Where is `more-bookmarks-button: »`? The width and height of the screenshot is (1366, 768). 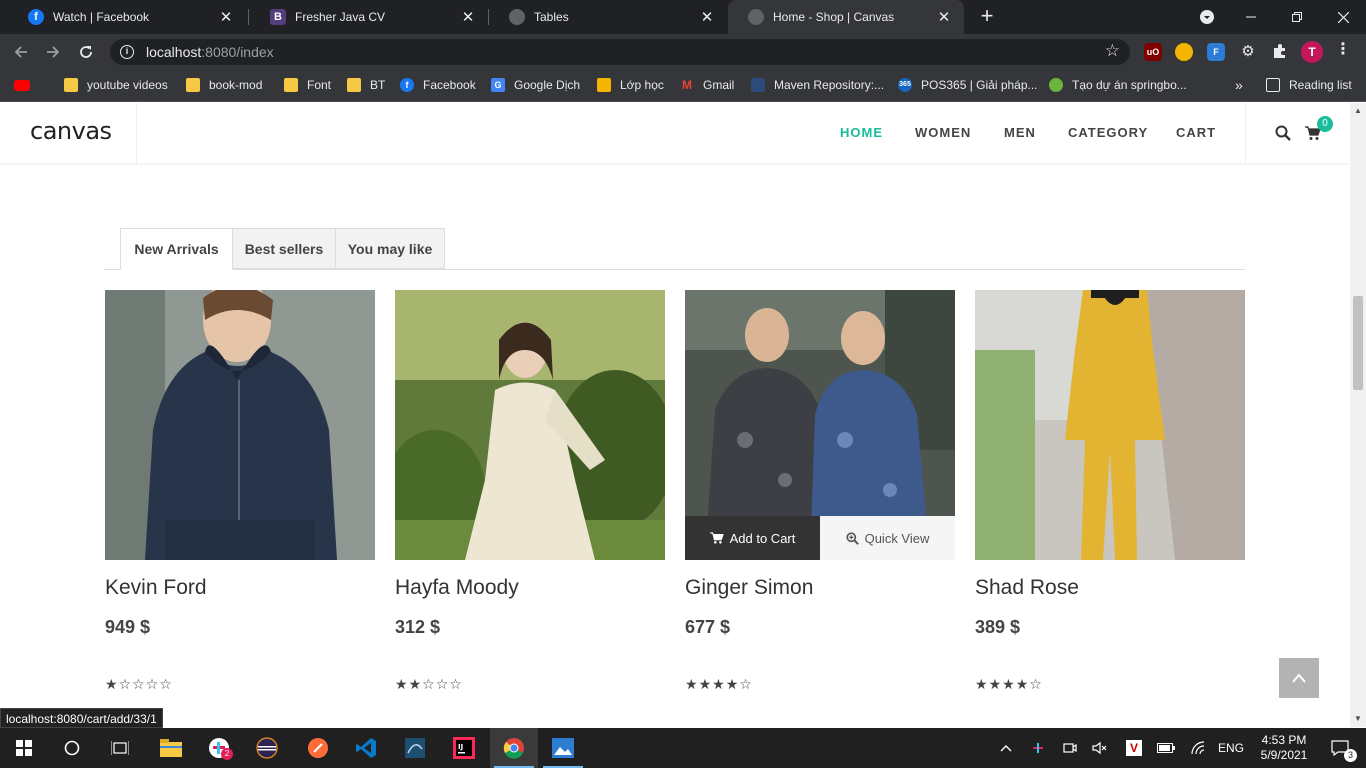 more-bookmarks-button: » is located at coordinates (1239, 85).